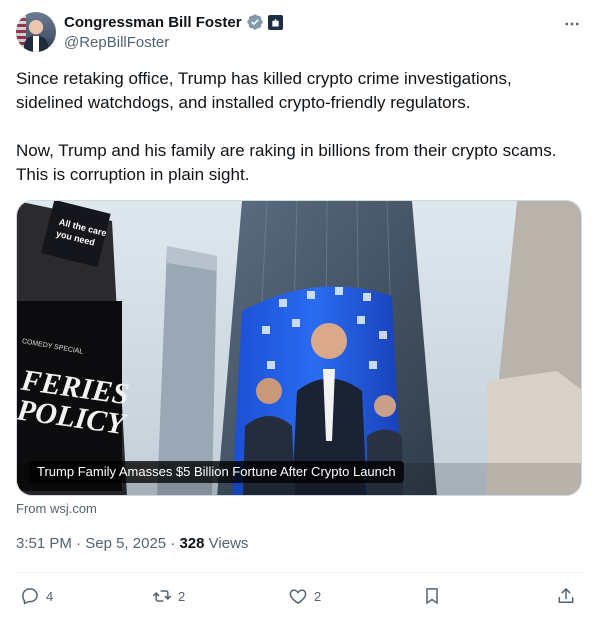  Describe the element at coordinates (182, 596) in the screenshot. I see `repost-count: 2` at that location.